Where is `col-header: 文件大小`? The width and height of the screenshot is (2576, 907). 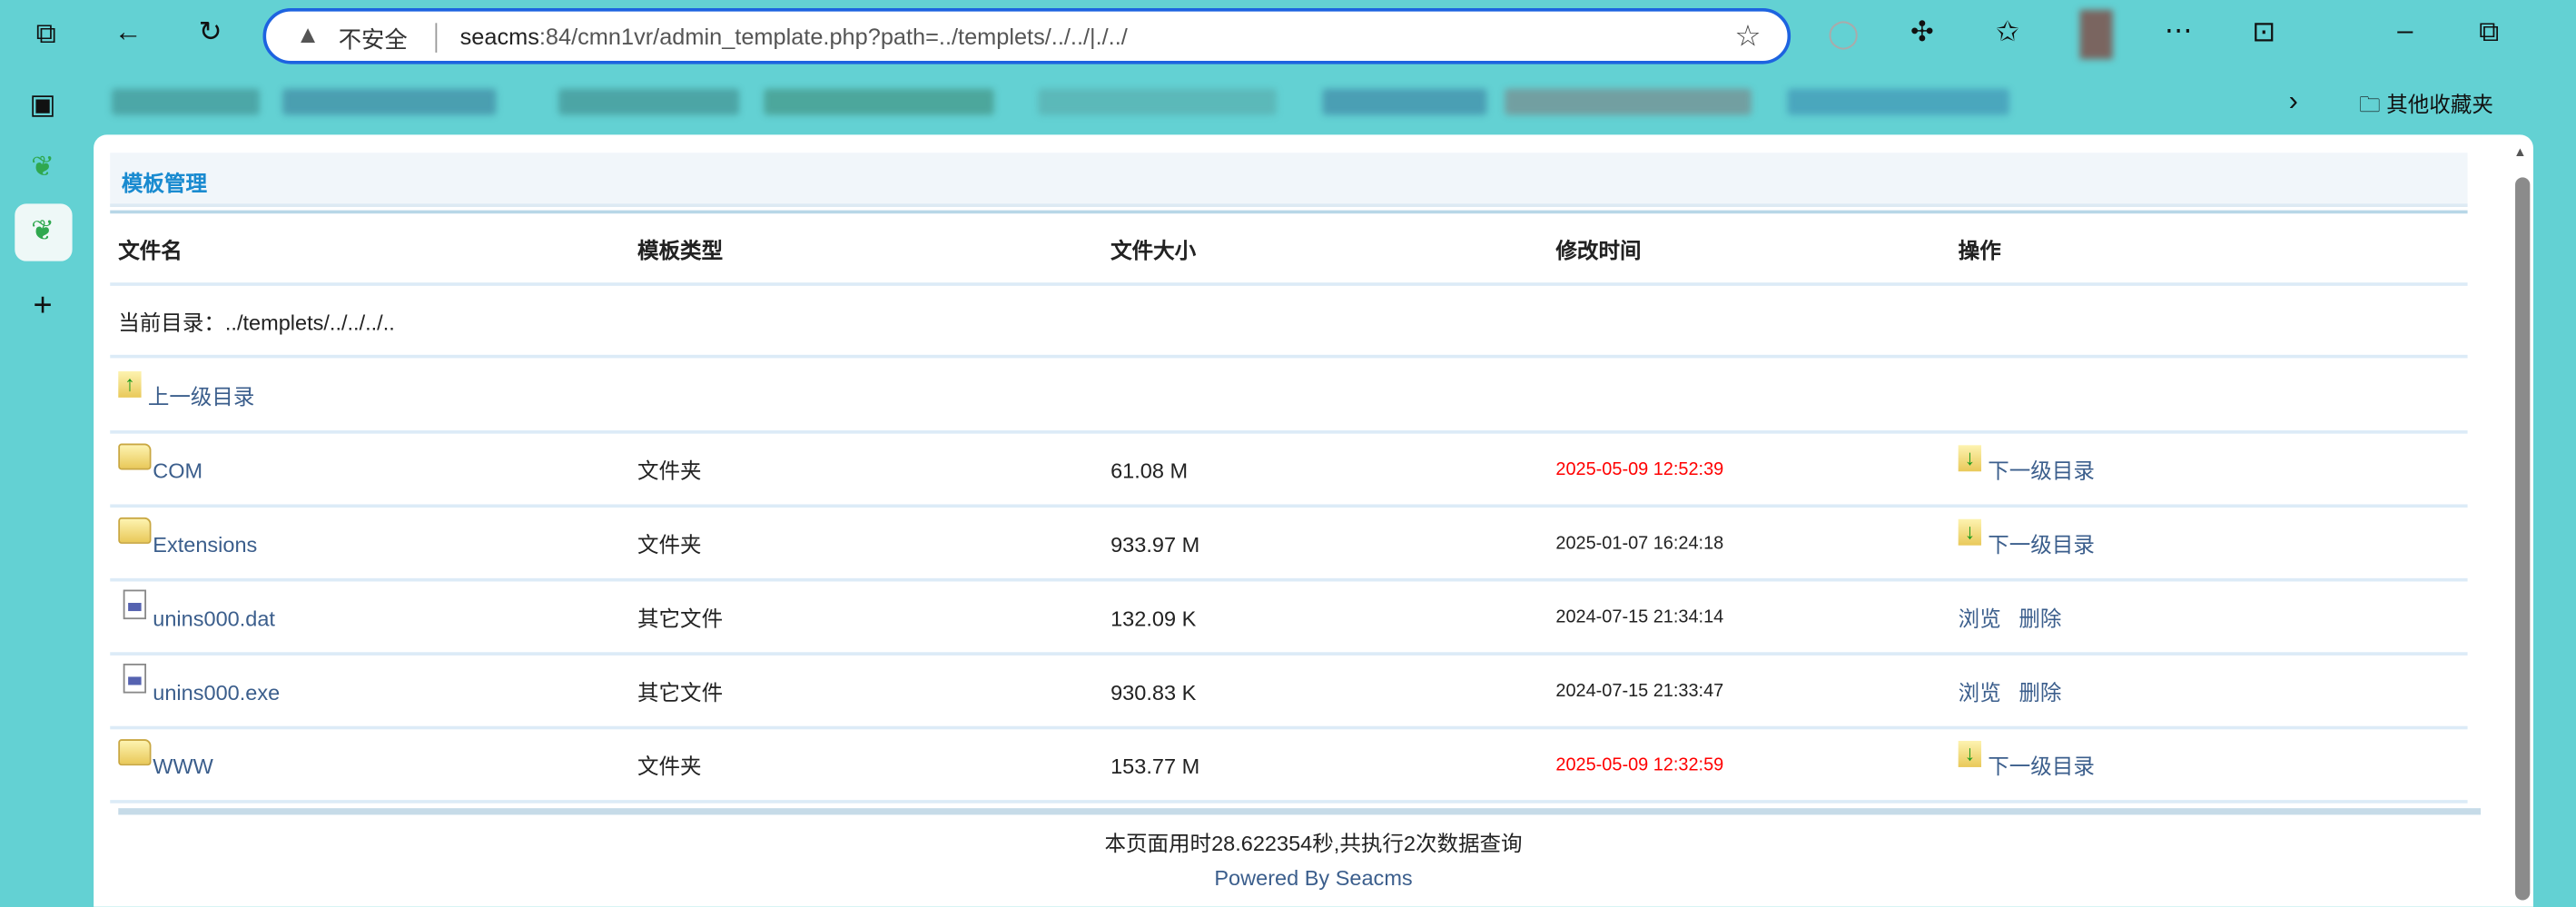
col-header: 文件大小 is located at coordinates (1153, 250).